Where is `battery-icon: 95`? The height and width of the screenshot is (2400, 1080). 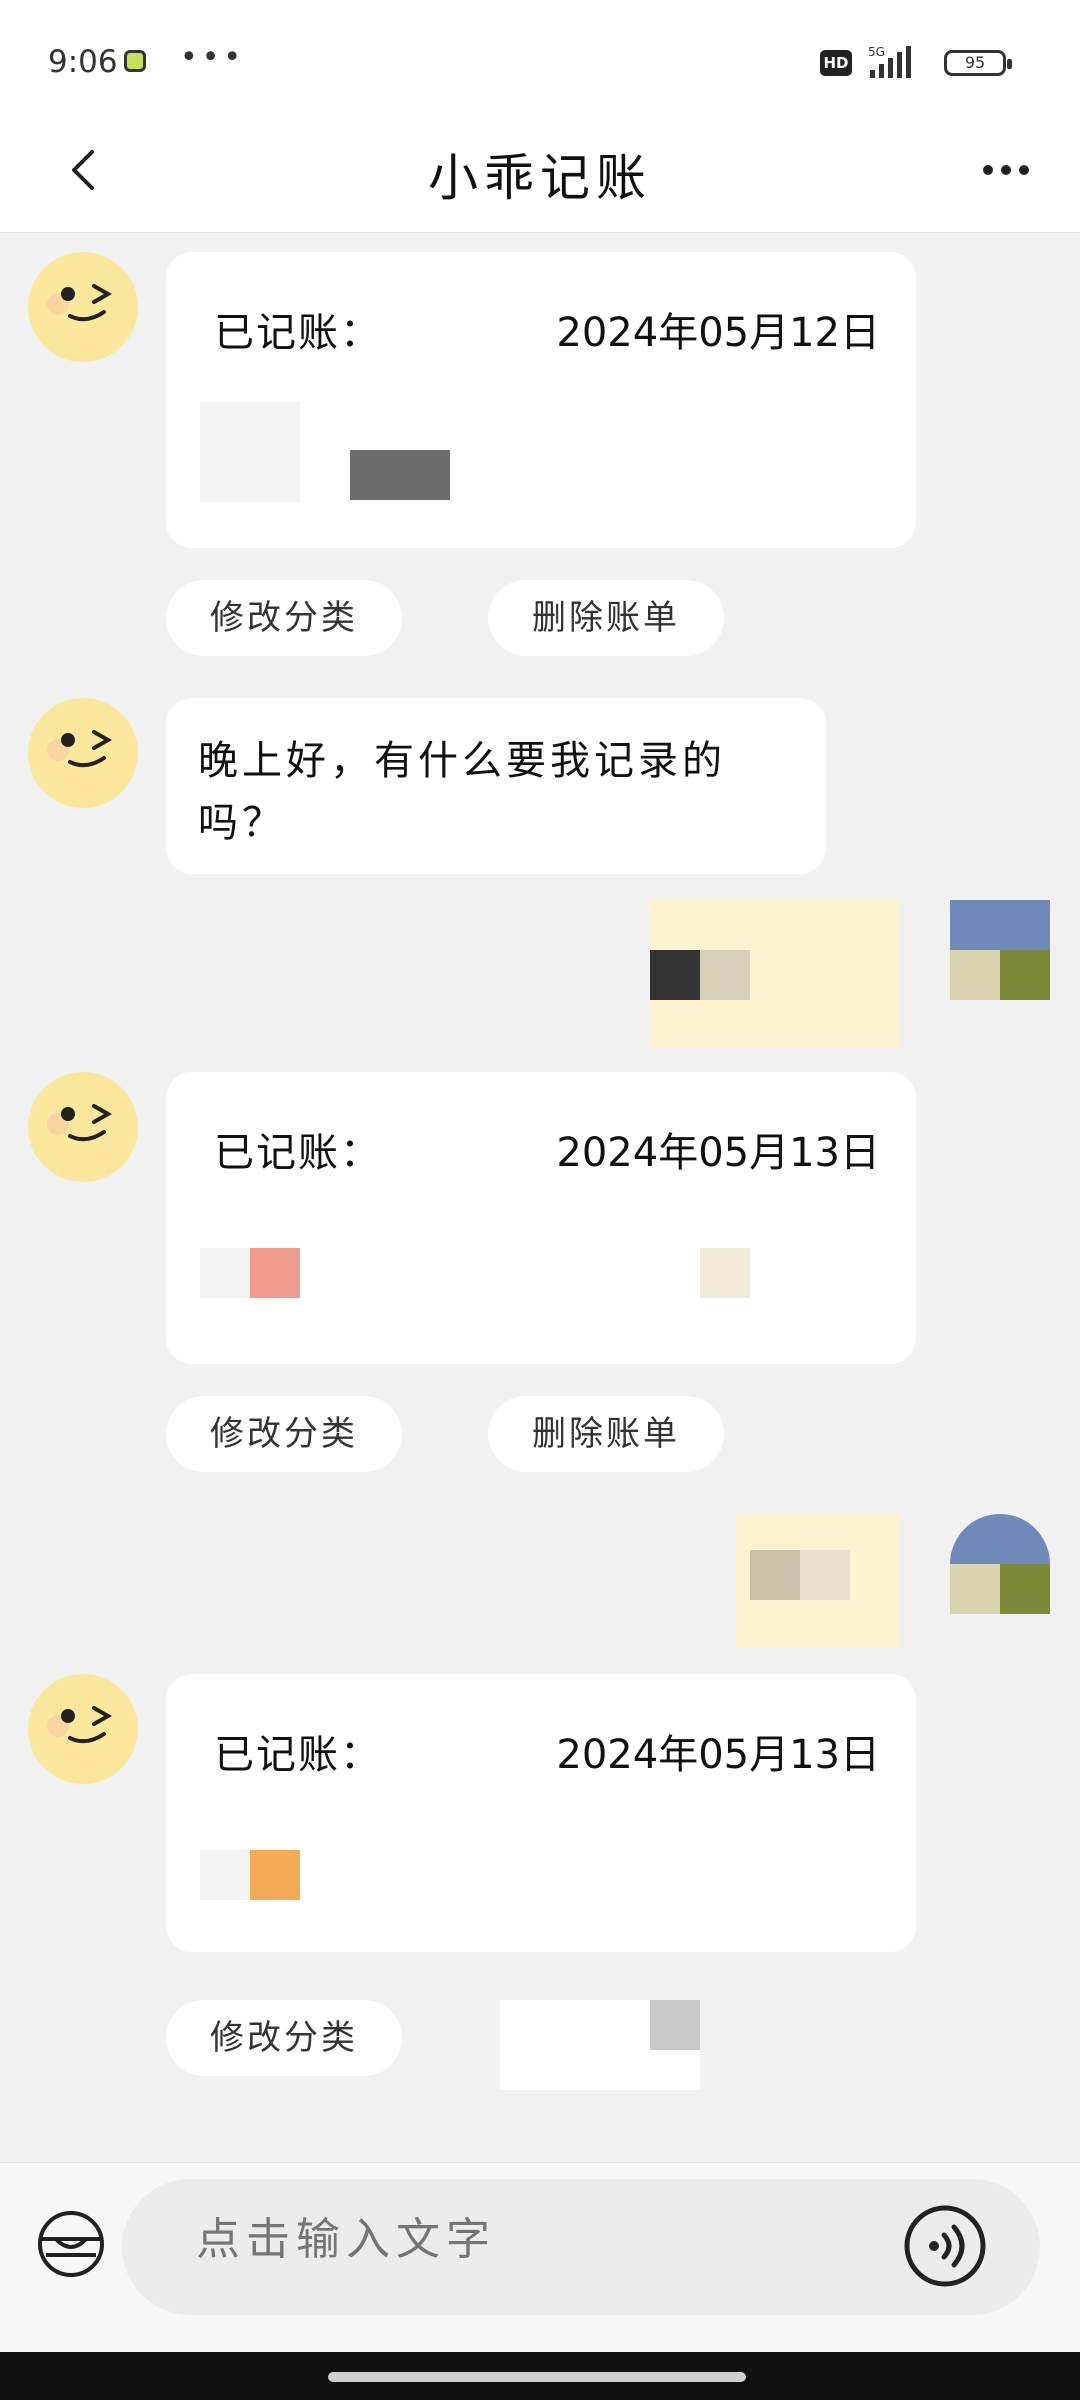 battery-icon: 95 is located at coordinates (978, 63).